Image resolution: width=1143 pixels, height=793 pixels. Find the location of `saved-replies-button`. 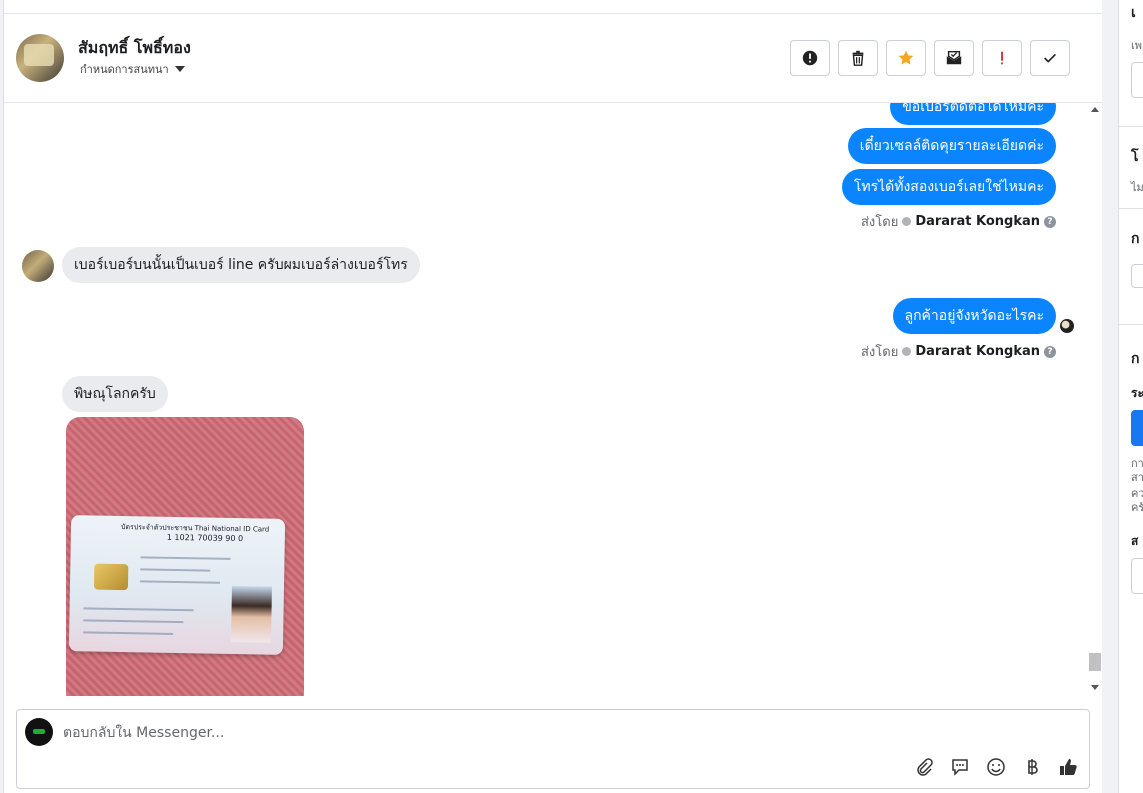

saved-replies-button is located at coordinates (960, 767).